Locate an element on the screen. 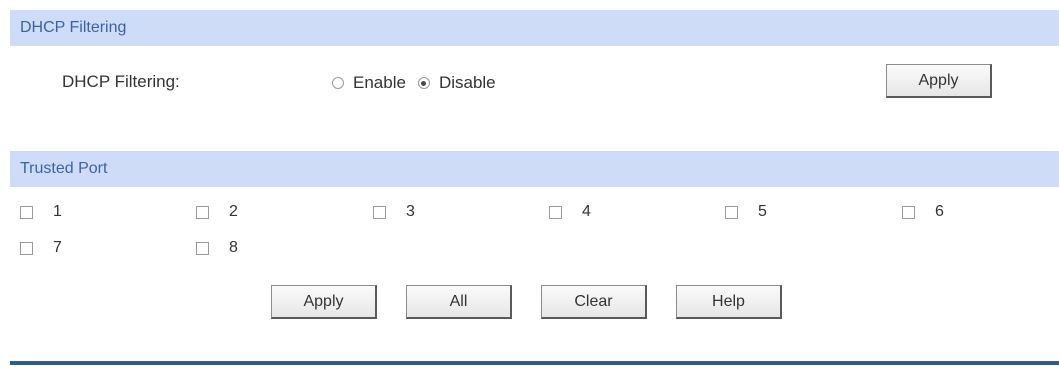 This screenshot has height=367, width=1059. port-1: 1 is located at coordinates (41, 212).